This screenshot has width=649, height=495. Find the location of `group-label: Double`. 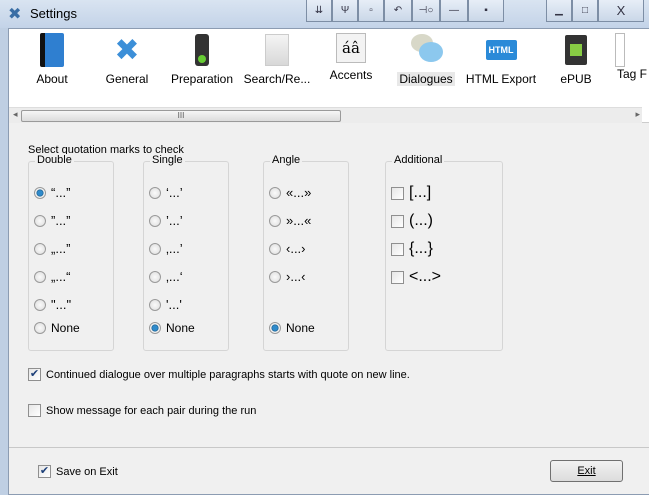

group-label: Double is located at coordinates (54, 160).